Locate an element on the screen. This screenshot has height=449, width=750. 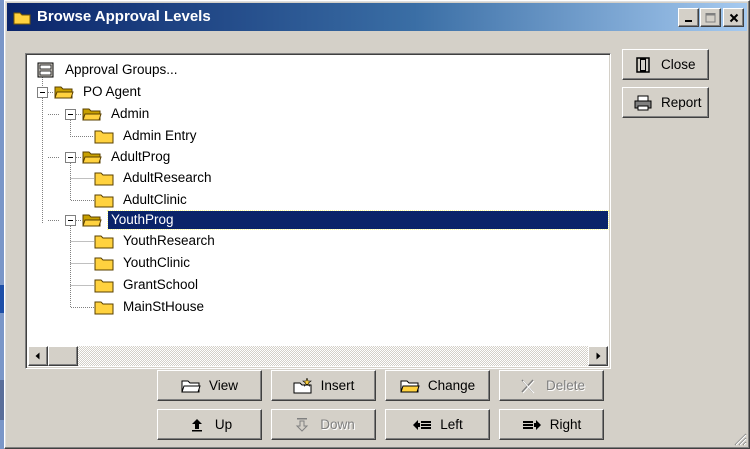
tree-node-adultresearch: AdultResearch is located at coordinates (154, 178).